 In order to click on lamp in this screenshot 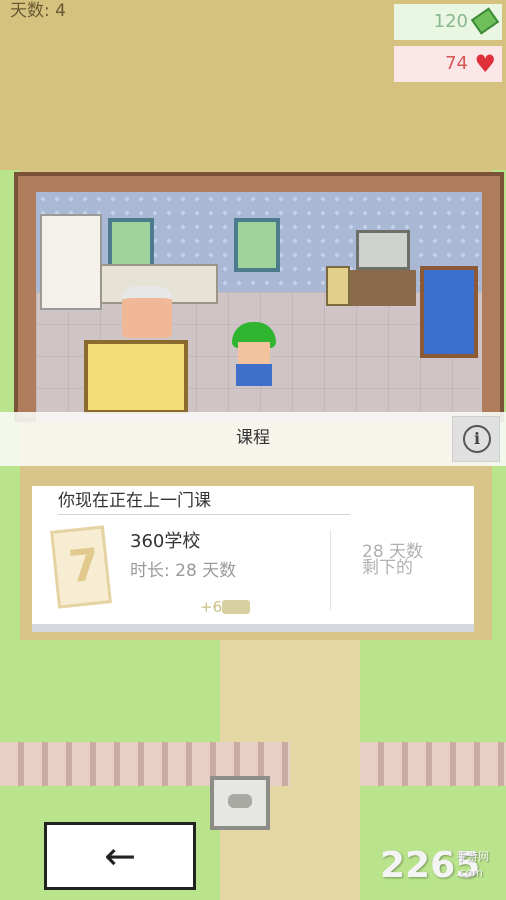, I will do `click(338, 286)`.